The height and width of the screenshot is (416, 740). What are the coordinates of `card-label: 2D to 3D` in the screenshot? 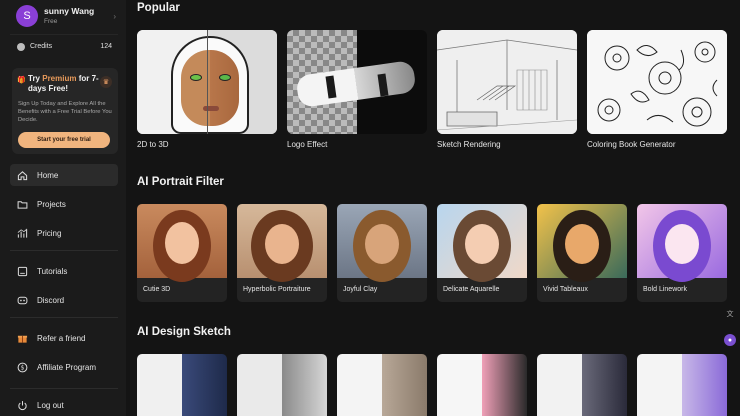 It's located at (153, 144).